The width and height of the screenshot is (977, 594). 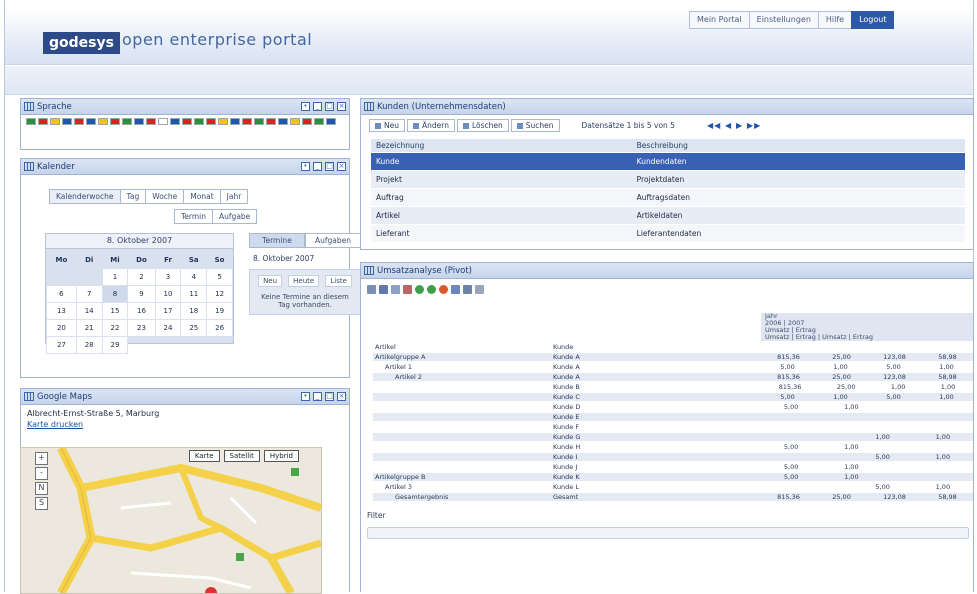 What do you see at coordinates (168, 277) in the screenshot?
I see `calendar-day: 3` at bounding box center [168, 277].